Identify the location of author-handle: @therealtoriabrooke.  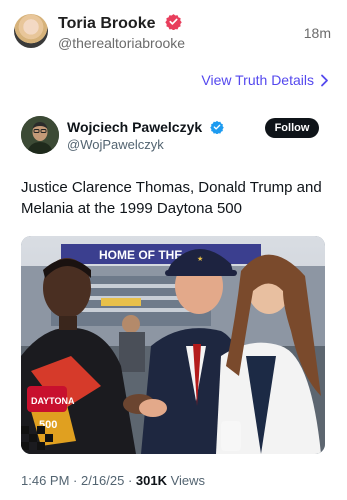
(121, 43).